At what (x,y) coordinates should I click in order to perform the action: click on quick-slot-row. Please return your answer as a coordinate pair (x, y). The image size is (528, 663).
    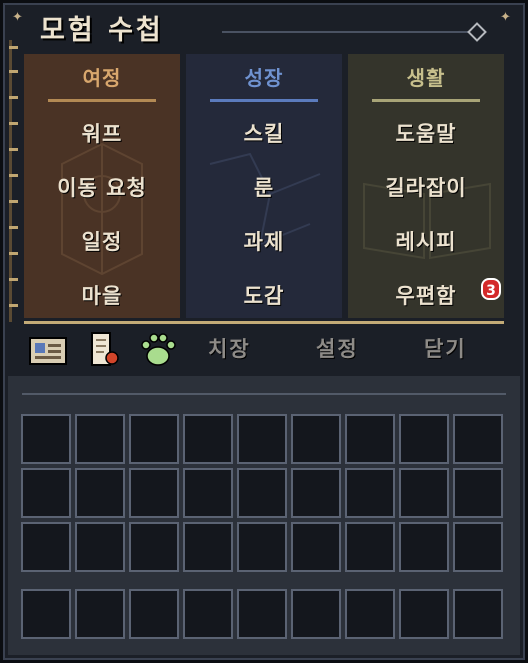
    Looking at the image, I should click on (262, 614).